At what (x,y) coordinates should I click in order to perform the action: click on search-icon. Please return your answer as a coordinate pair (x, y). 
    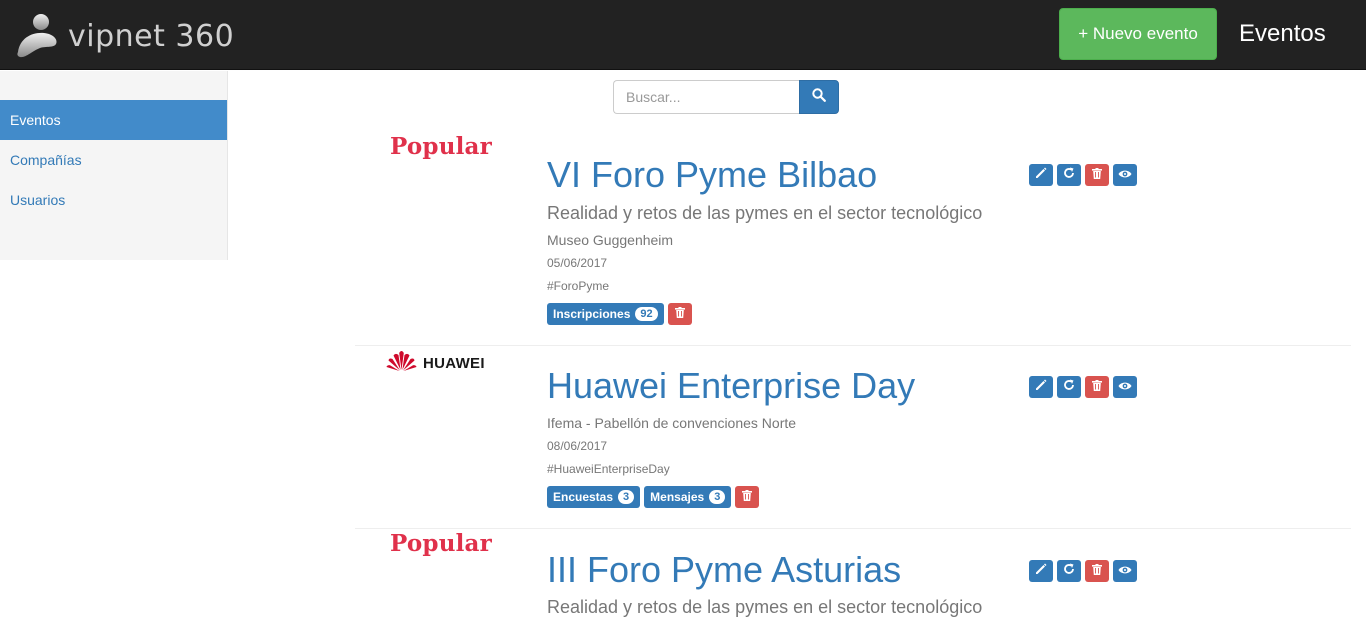
    Looking at the image, I should click on (819, 97).